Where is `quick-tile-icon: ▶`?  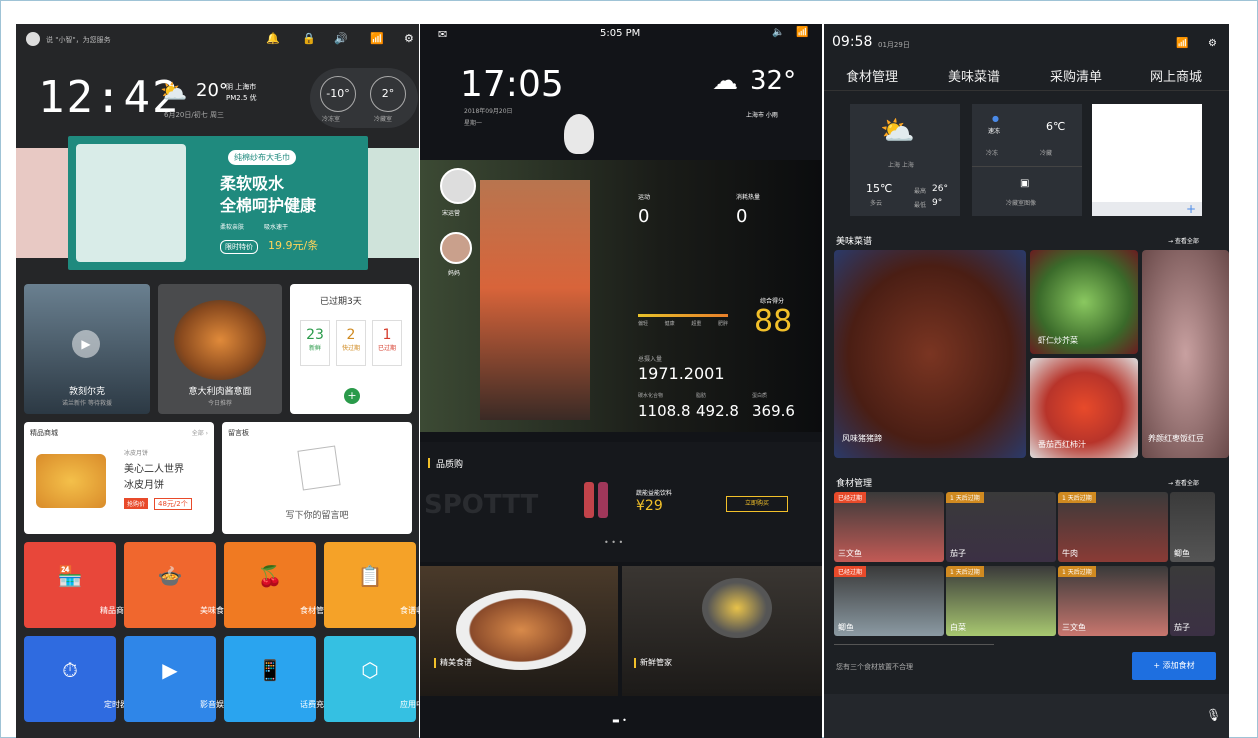 quick-tile-icon: ▶ is located at coordinates (170, 670).